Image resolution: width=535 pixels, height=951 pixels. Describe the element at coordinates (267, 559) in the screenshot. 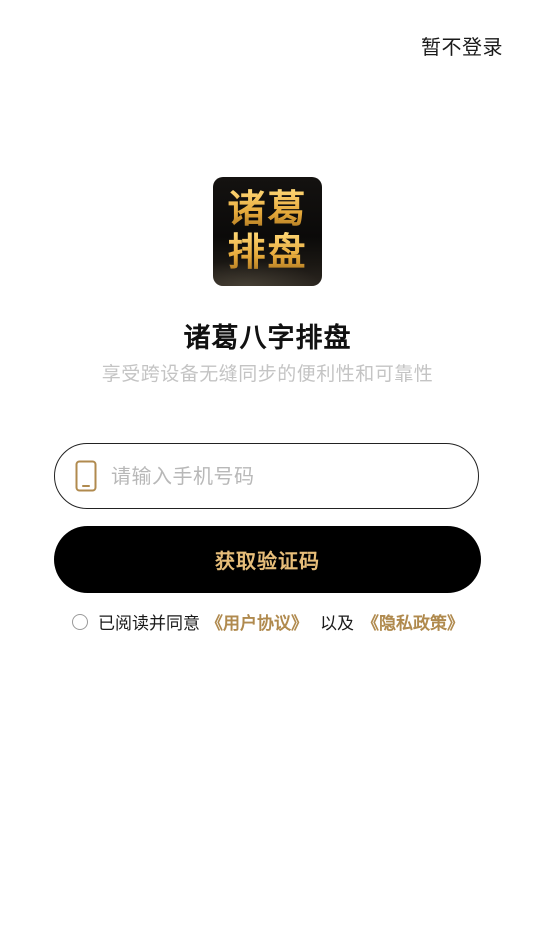

I see `get-verification-code-button: 获取验证码` at that location.